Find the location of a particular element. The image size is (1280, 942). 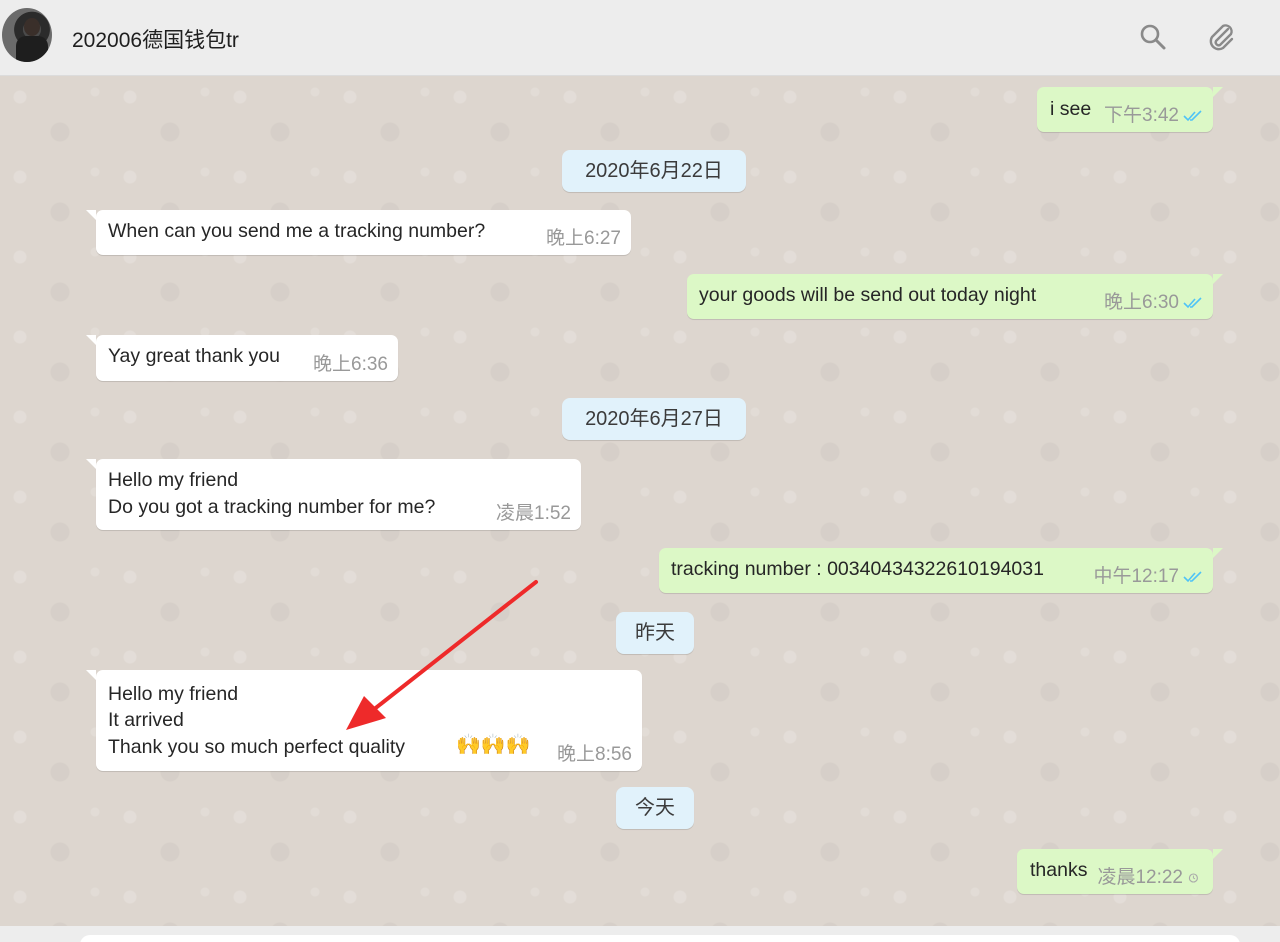

contact-name: 202006德国钱包tr is located at coordinates (155, 39).